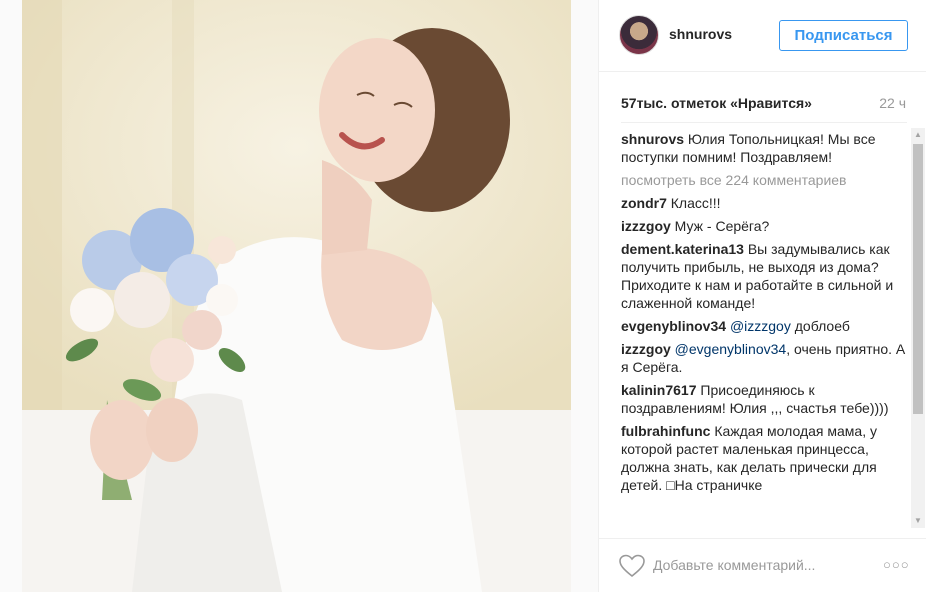  What do you see at coordinates (822, 326) in the screenshot?
I see `comment-text: доблоеб` at bounding box center [822, 326].